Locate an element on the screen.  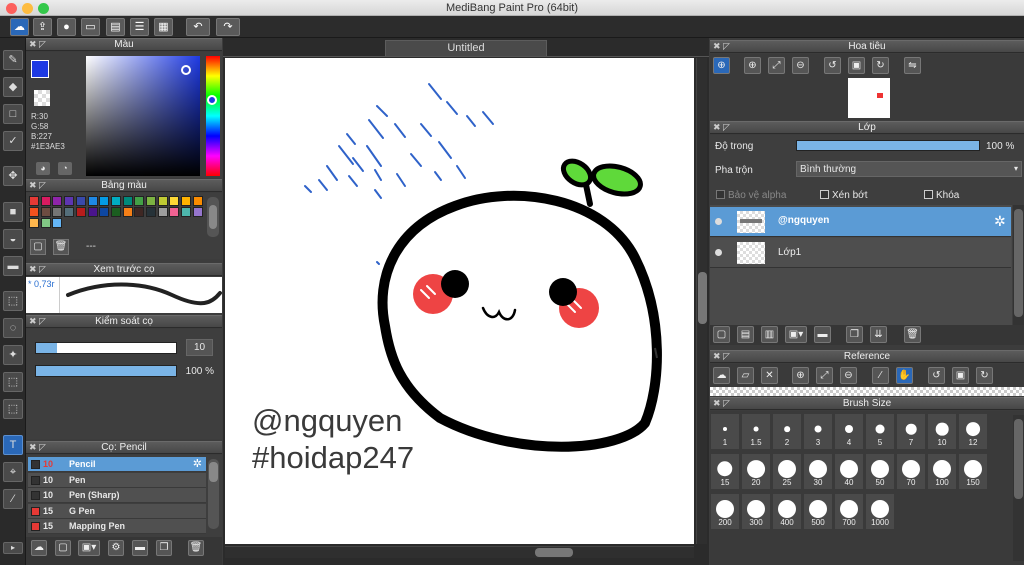
brush-list-scrollbar is located at coordinates (213, 494).